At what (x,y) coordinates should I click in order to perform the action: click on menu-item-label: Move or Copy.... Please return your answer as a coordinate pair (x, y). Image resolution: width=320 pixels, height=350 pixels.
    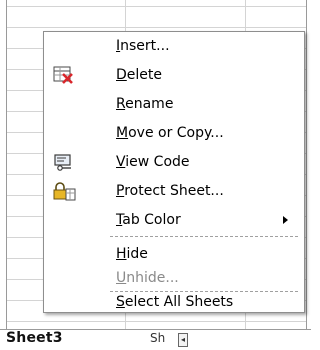
    Looking at the image, I should click on (170, 133).